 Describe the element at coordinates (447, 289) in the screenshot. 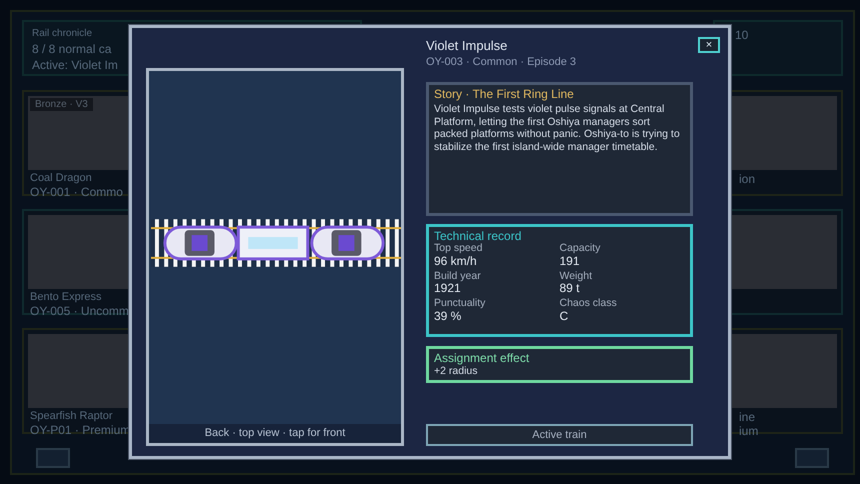

I see `stat-value: 1921` at that location.